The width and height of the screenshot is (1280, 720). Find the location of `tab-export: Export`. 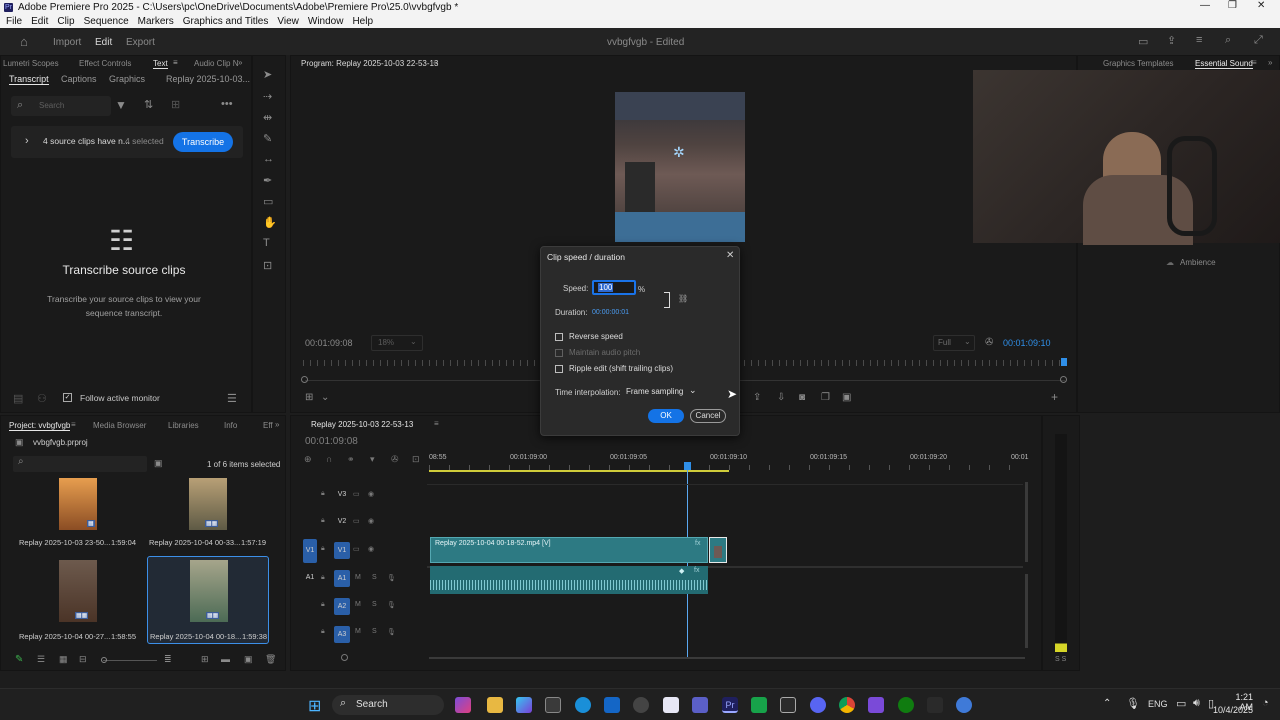

tab-export: Export is located at coordinates (140, 42).